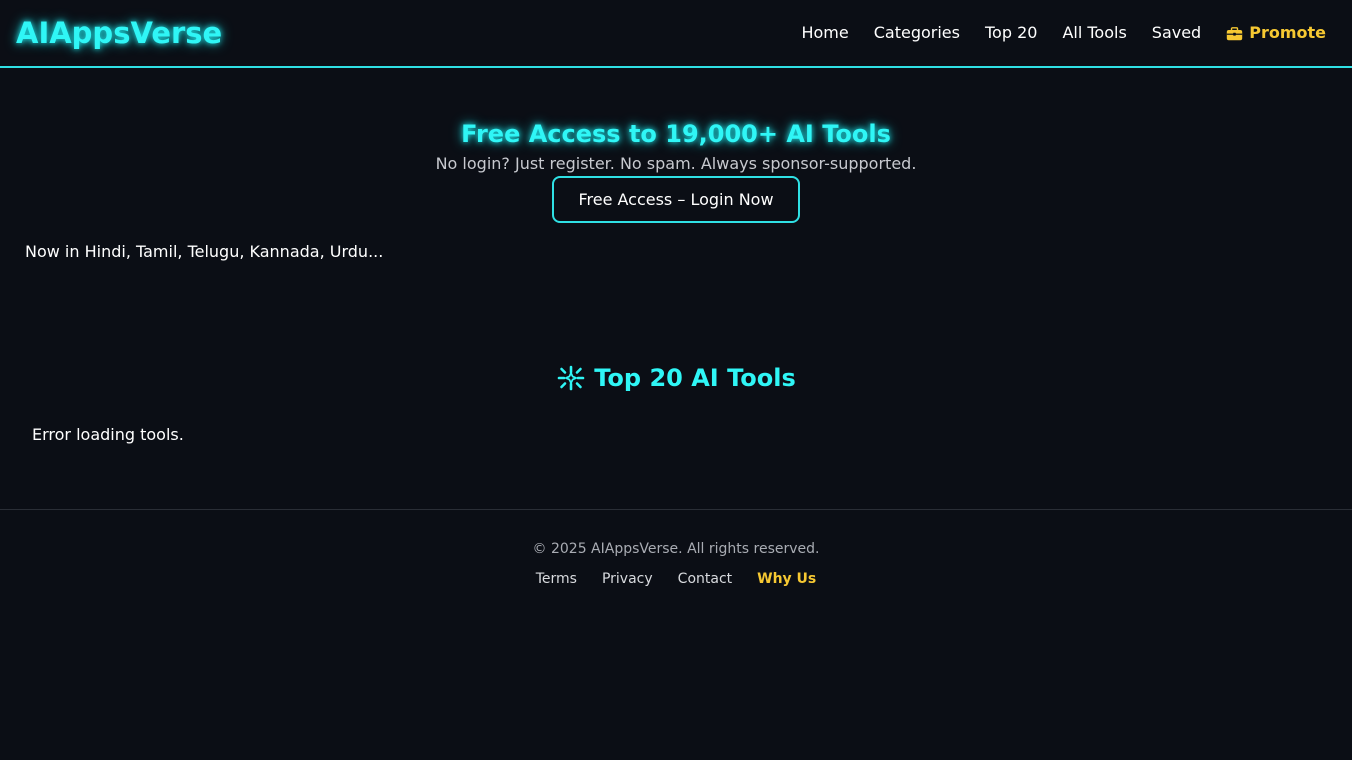 The image size is (1352, 760). I want to click on footer-link-why-us: Why Us, so click(786, 579).